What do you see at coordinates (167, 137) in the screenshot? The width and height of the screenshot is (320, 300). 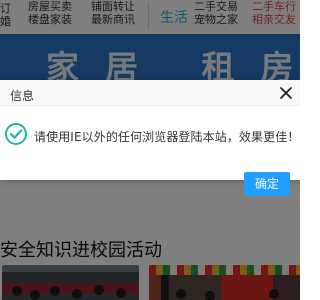 I see `dialog-message: 请使用IE以外的任何浏览器登陆本站，效果更佳！` at bounding box center [167, 137].